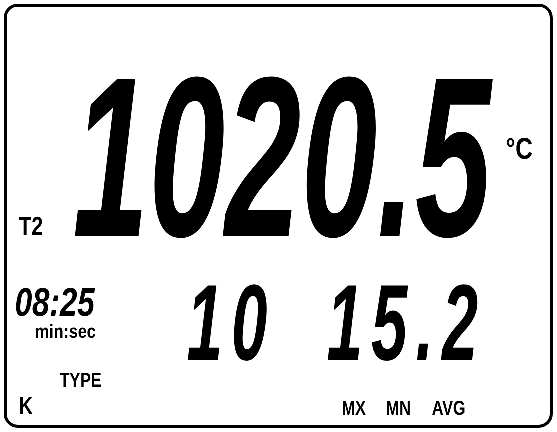 This screenshot has width=557, height=432. I want to click on stat-label: AVG, so click(449, 409).